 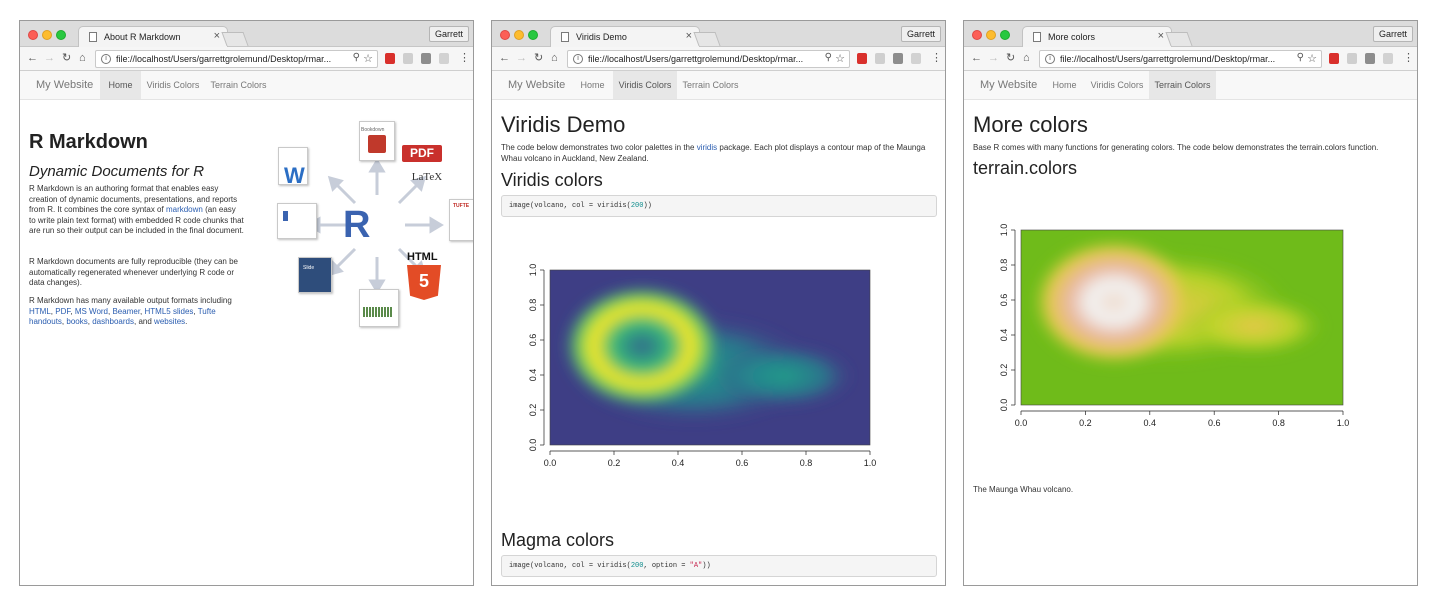 I want to click on ms-word-link: MS Word, so click(x=91, y=311).